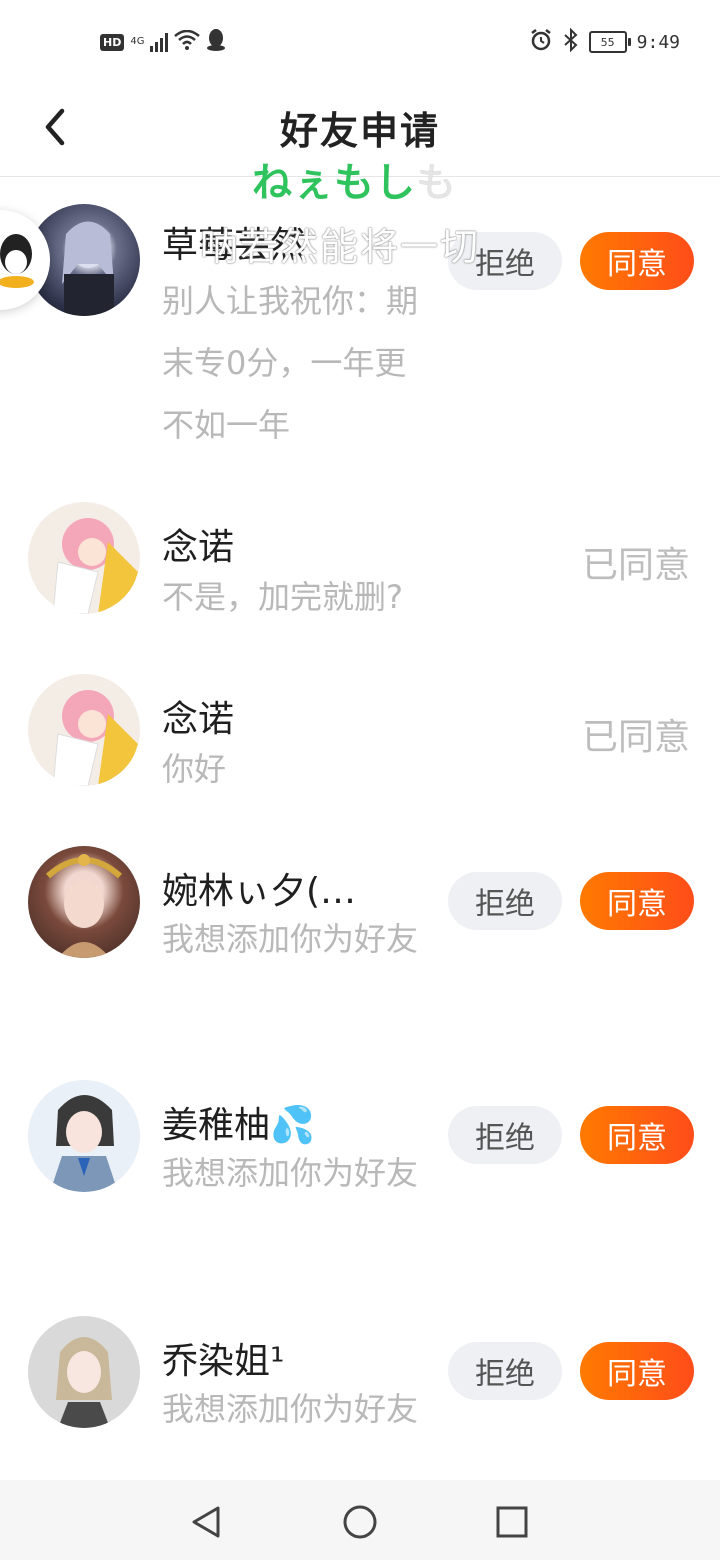 Image resolution: width=720 pixels, height=1560 pixels. Describe the element at coordinates (609, 42) in the screenshot. I see `battery-icon: 55` at that location.